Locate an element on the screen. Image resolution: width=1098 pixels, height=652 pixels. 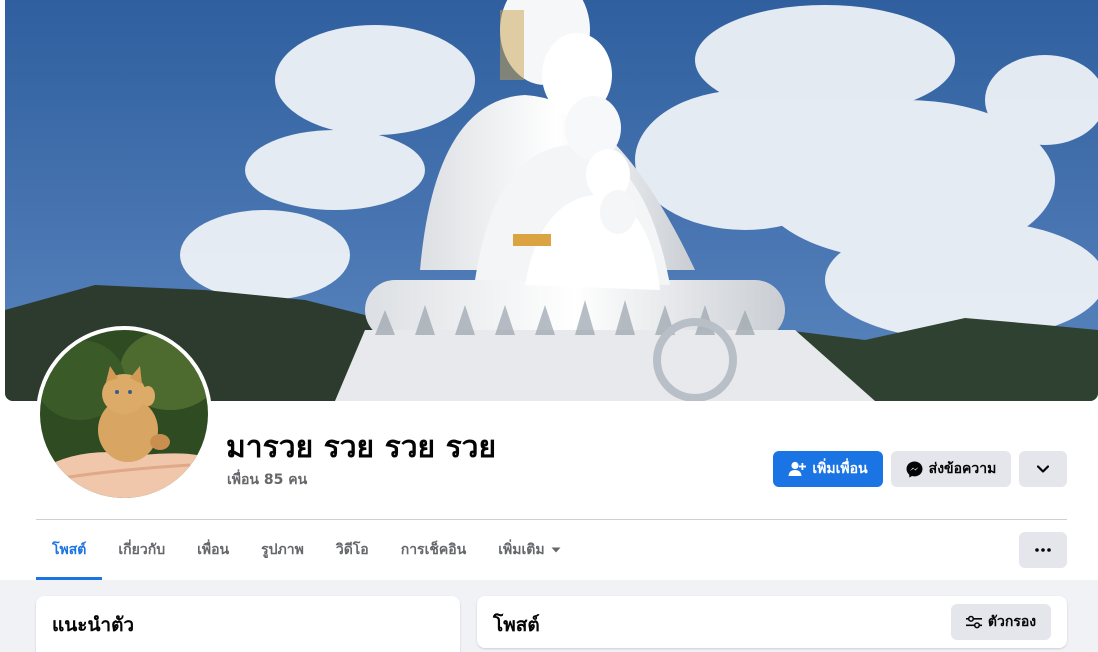
person-plus-icon is located at coordinates (797, 468).